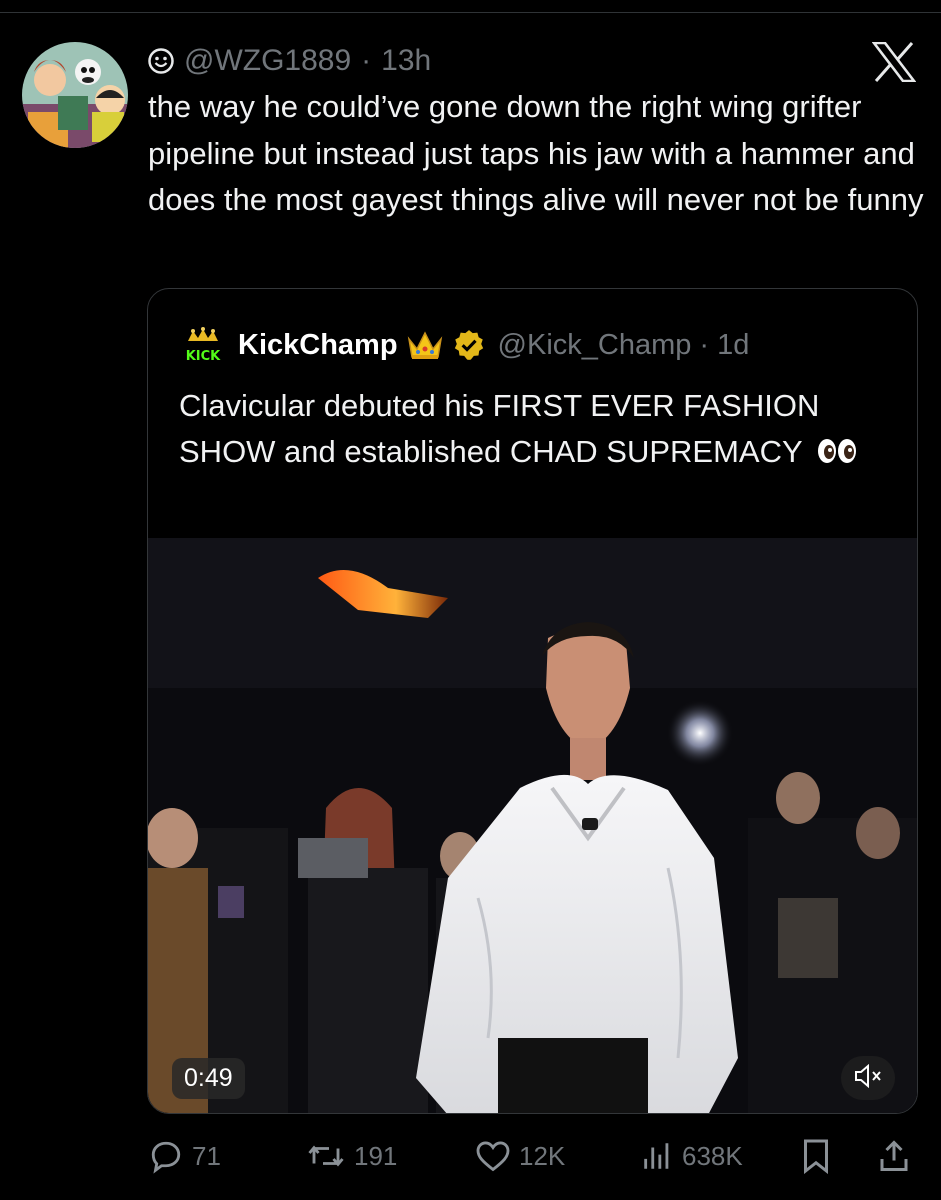 The width and height of the screenshot is (941, 1200). What do you see at coordinates (425, 345) in the screenshot?
I see `crown-icon` at bounding box center [425, 345].